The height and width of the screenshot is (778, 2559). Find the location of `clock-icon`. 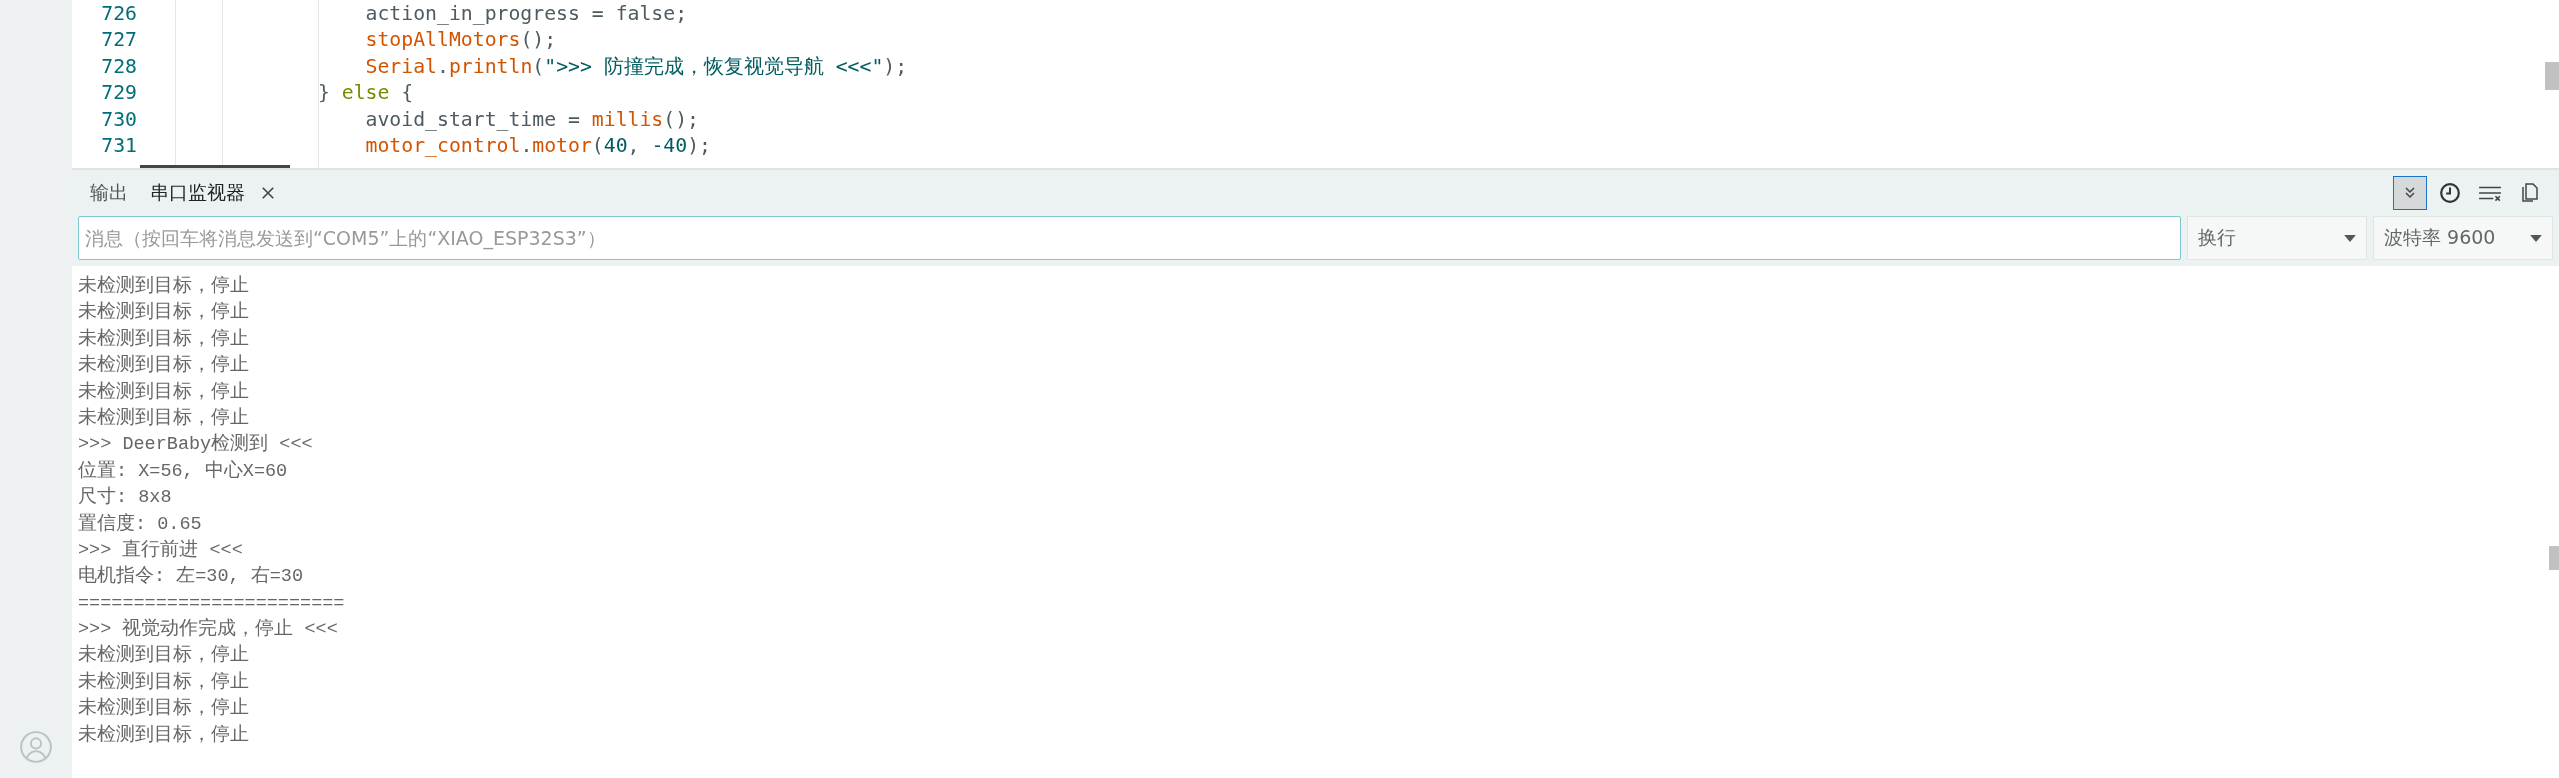

clock-icon is located at coordinates (2450, 193).